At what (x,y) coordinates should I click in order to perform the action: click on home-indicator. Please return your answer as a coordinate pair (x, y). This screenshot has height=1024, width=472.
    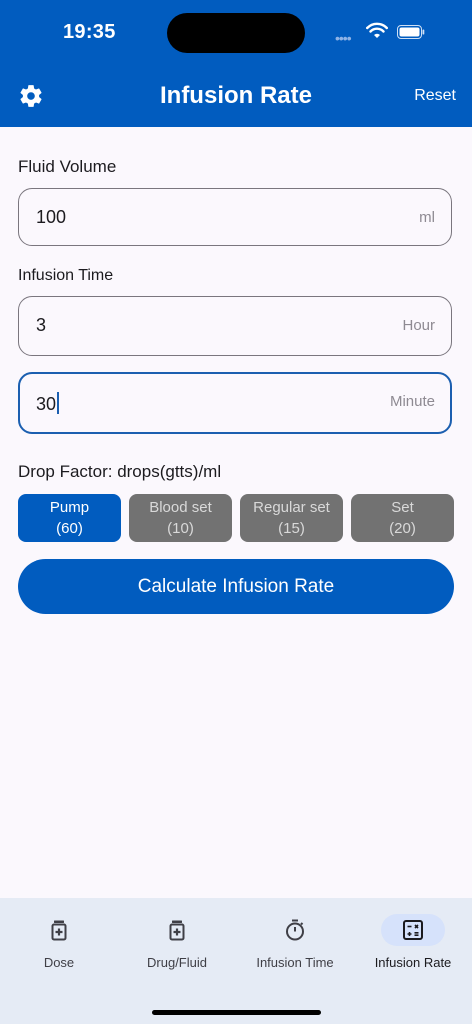
    Looking at the image, I should click on (236, 1012).